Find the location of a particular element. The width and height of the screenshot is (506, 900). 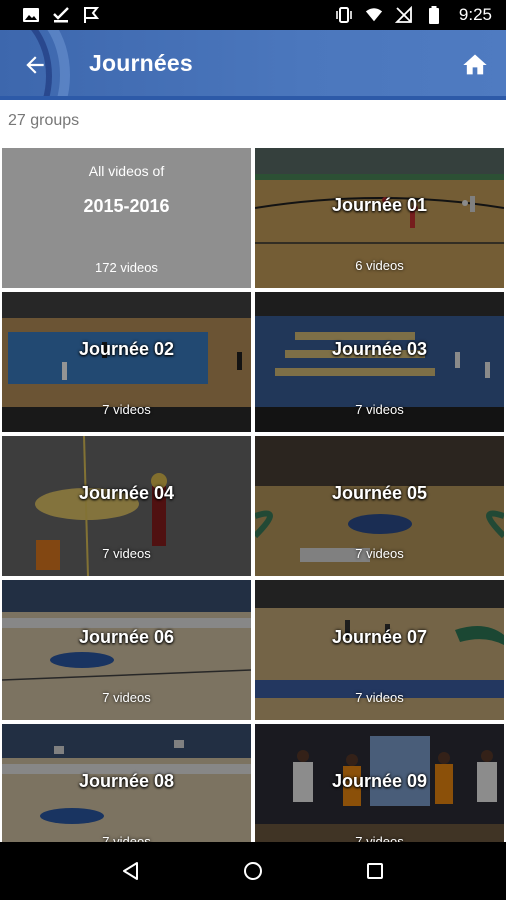

status-bar: 9:25 is located at coordinates (253, 15).